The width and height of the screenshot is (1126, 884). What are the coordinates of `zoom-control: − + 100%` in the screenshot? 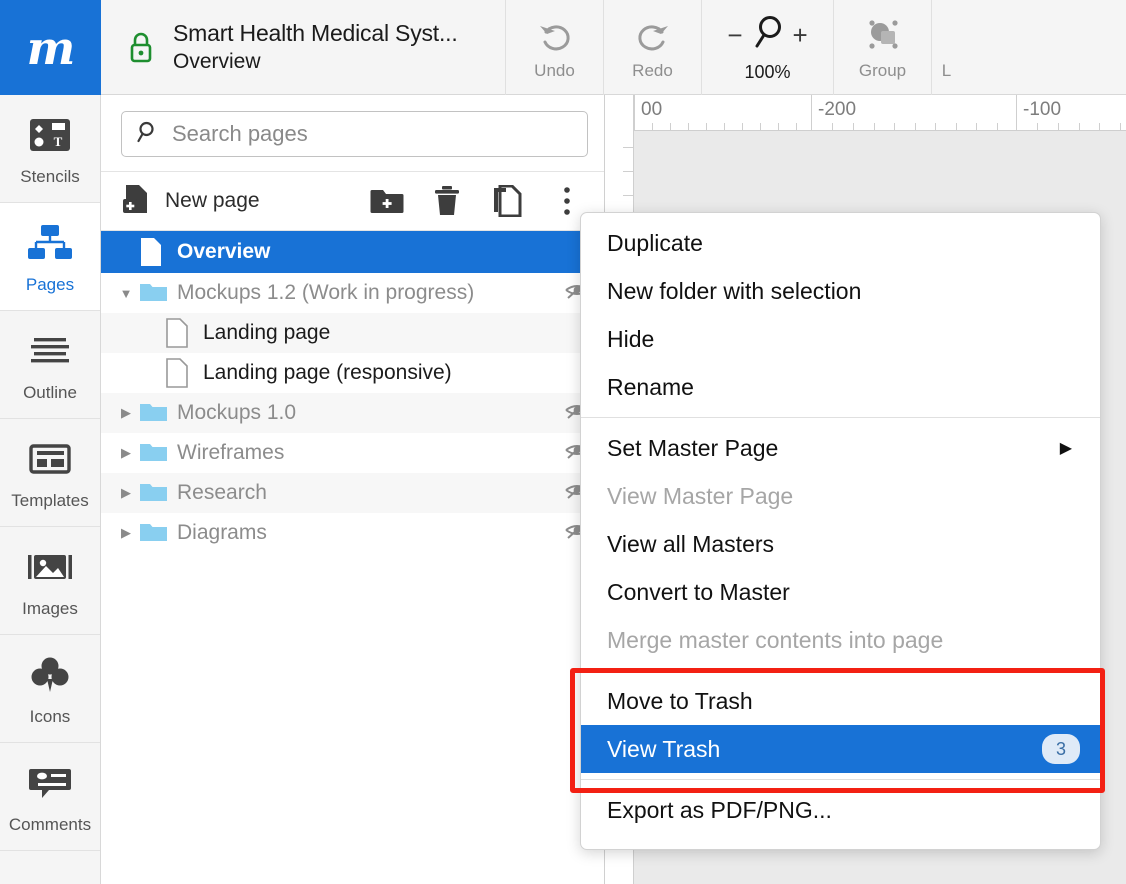 It's located at (767, 47).